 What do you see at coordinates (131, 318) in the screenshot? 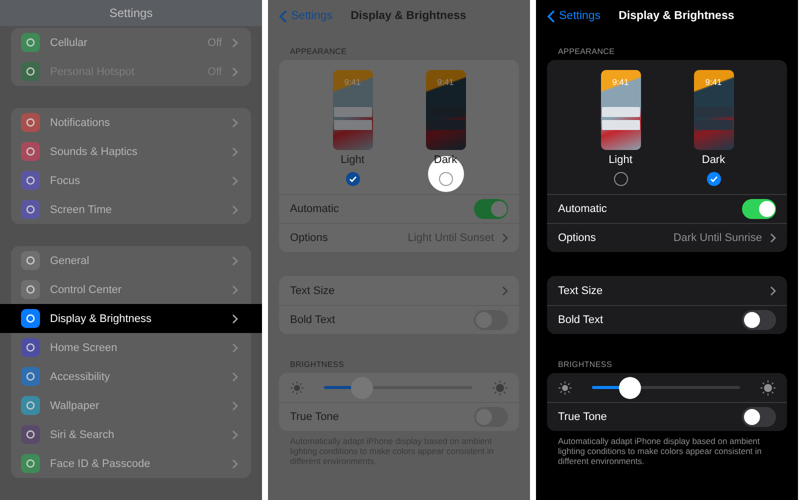
I see `settings-row: Display & Brightness` at bounding box center [131, 318].